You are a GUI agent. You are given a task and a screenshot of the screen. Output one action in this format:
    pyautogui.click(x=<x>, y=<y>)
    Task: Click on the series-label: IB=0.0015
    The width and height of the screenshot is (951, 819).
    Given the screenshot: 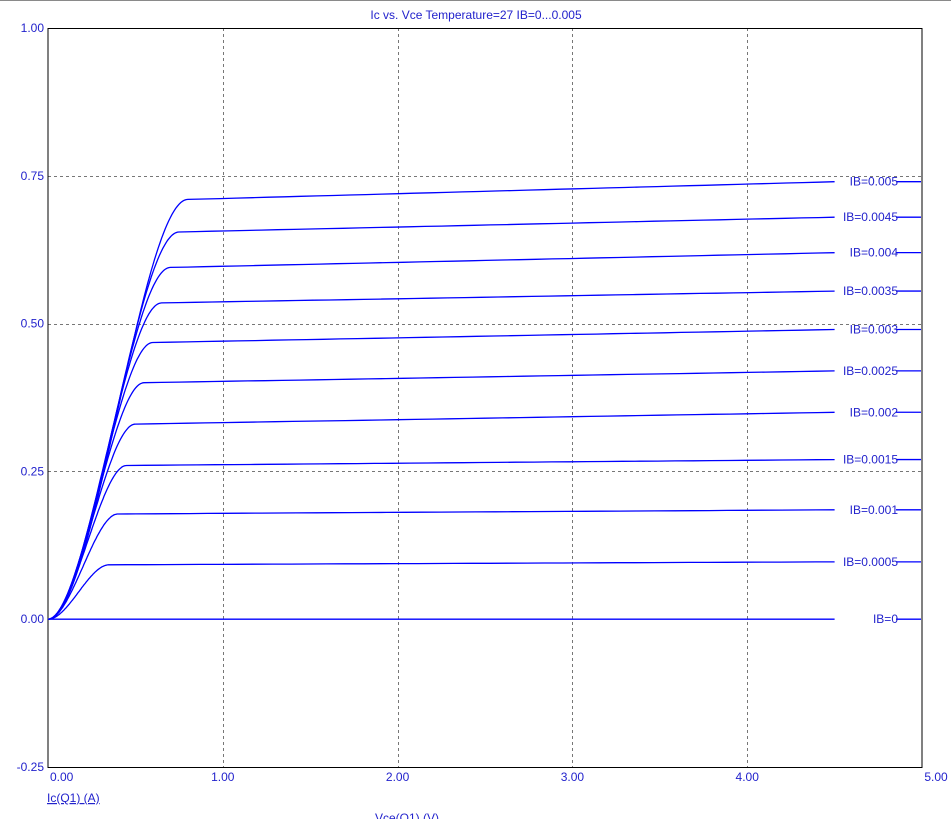 What is the action you would take?
    pyautogui.click(x=870, y=460)
    